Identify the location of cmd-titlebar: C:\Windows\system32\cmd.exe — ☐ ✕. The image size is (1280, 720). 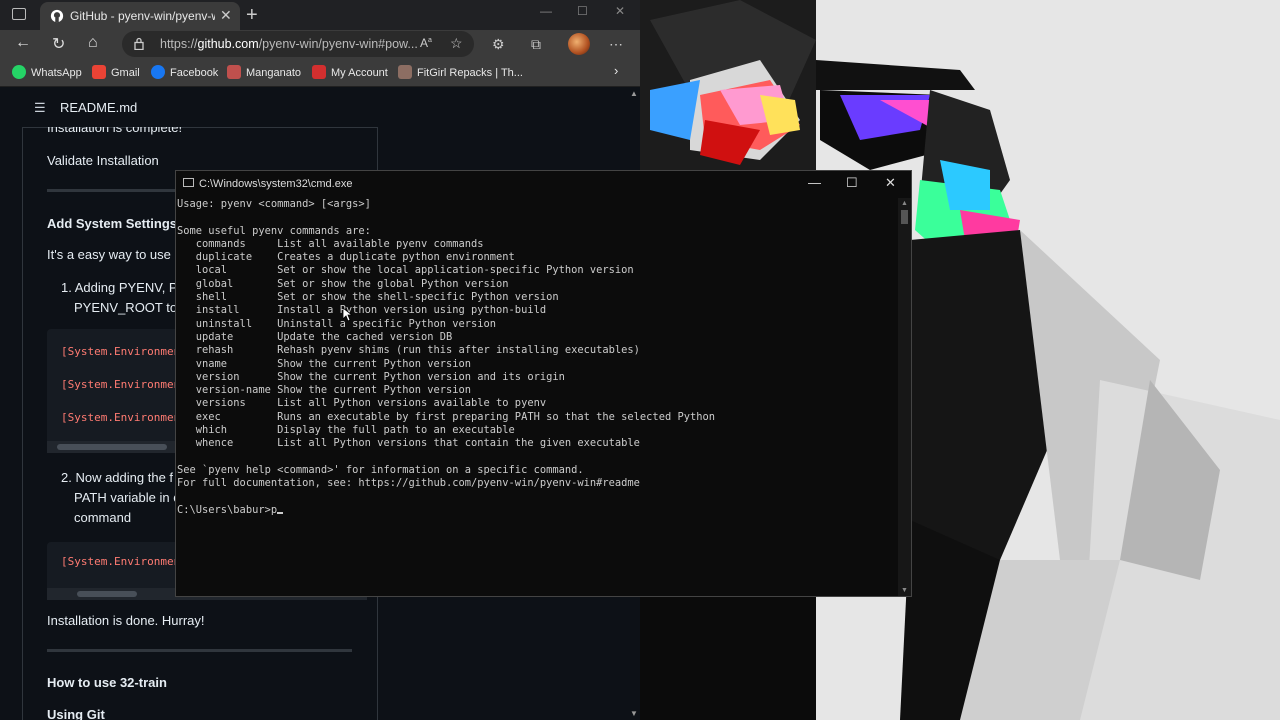
(543, 184).